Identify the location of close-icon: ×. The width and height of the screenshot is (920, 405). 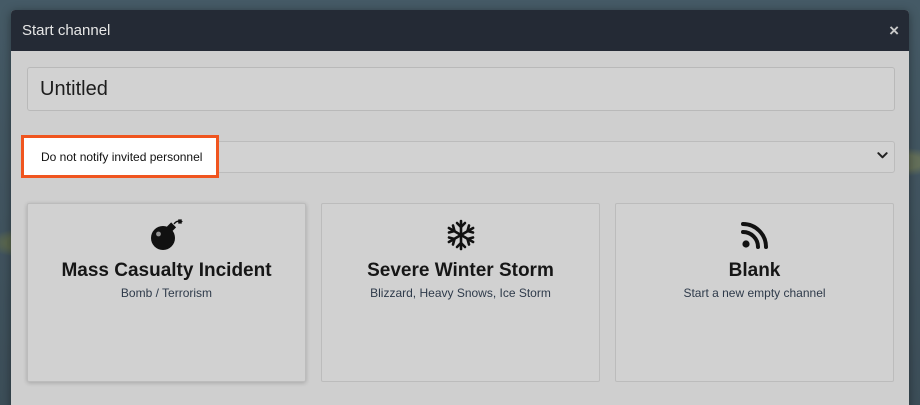
(894, 30).